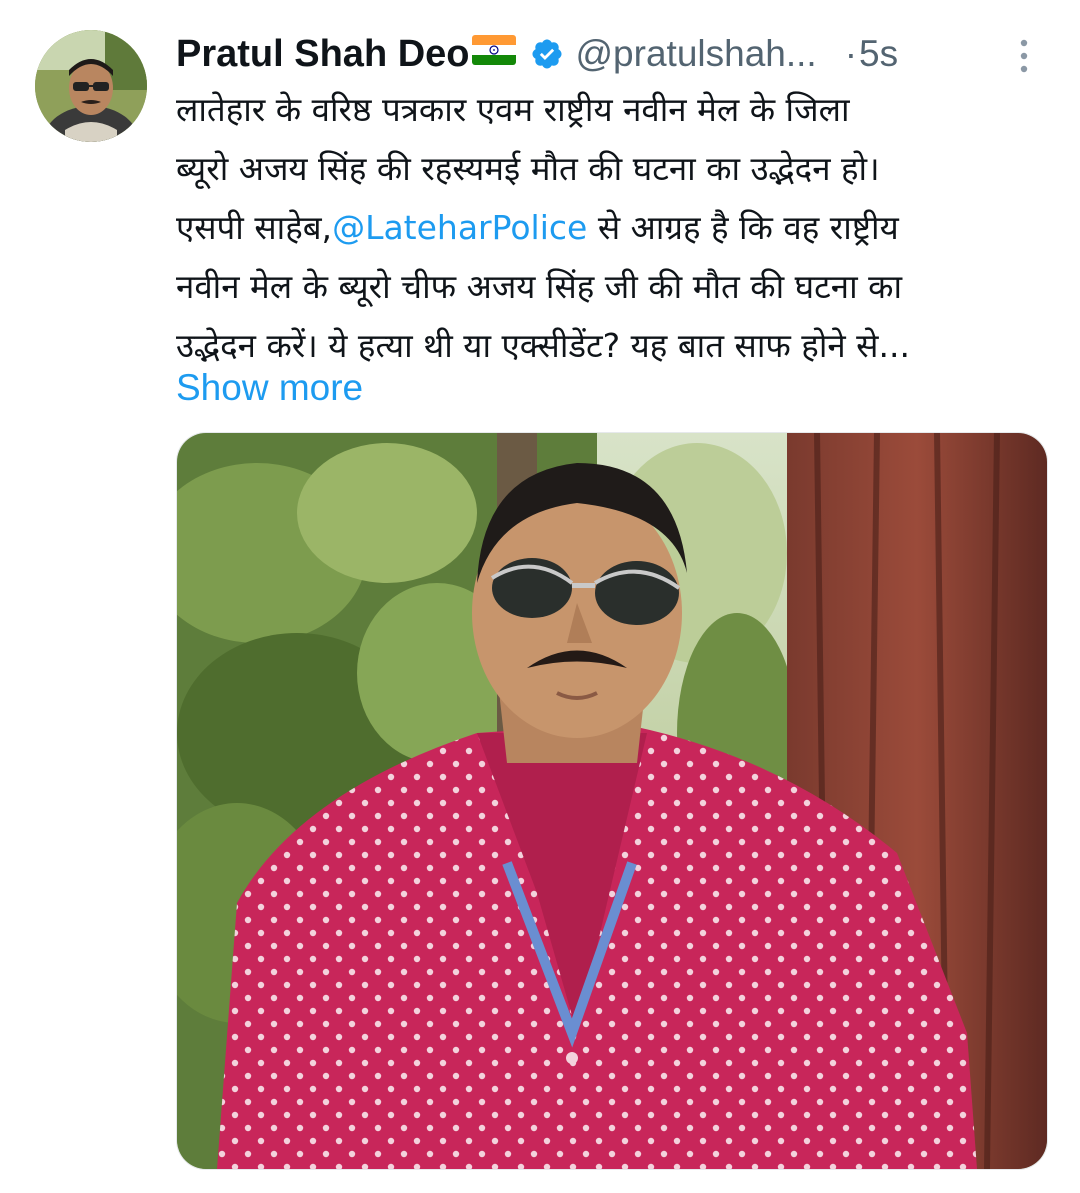  What do you see at coordinates (459, 227) in the screenshot?
I see `mention-link: @LateharPolice` at bounding box center [459, 227].